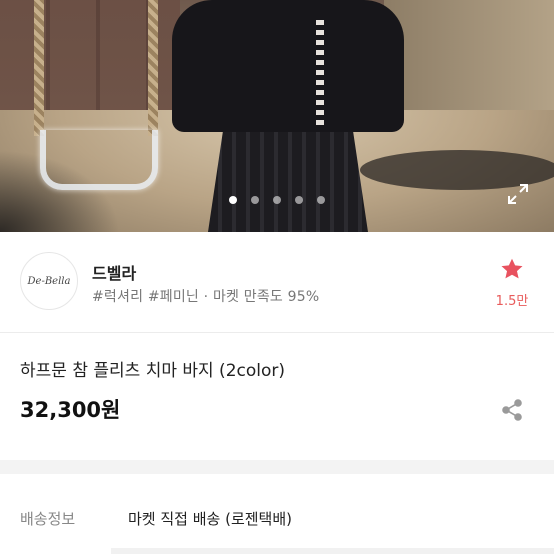  Describe the element at coordinates (114, 272) in the screenshot. I see `shop-name: 드벨라` at that location.